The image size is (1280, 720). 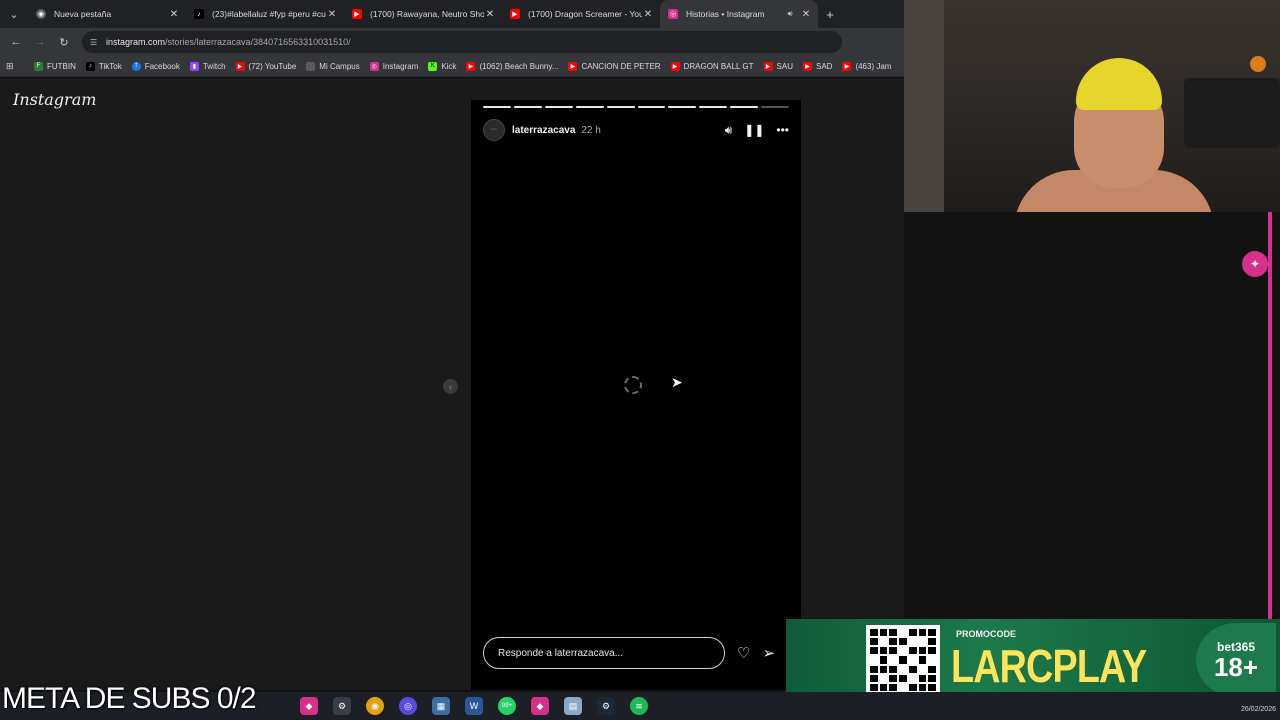 I want to click on bookmark-cancion-de-peter: ▶ CANCION DE PETER, so click(x=614, y=66).